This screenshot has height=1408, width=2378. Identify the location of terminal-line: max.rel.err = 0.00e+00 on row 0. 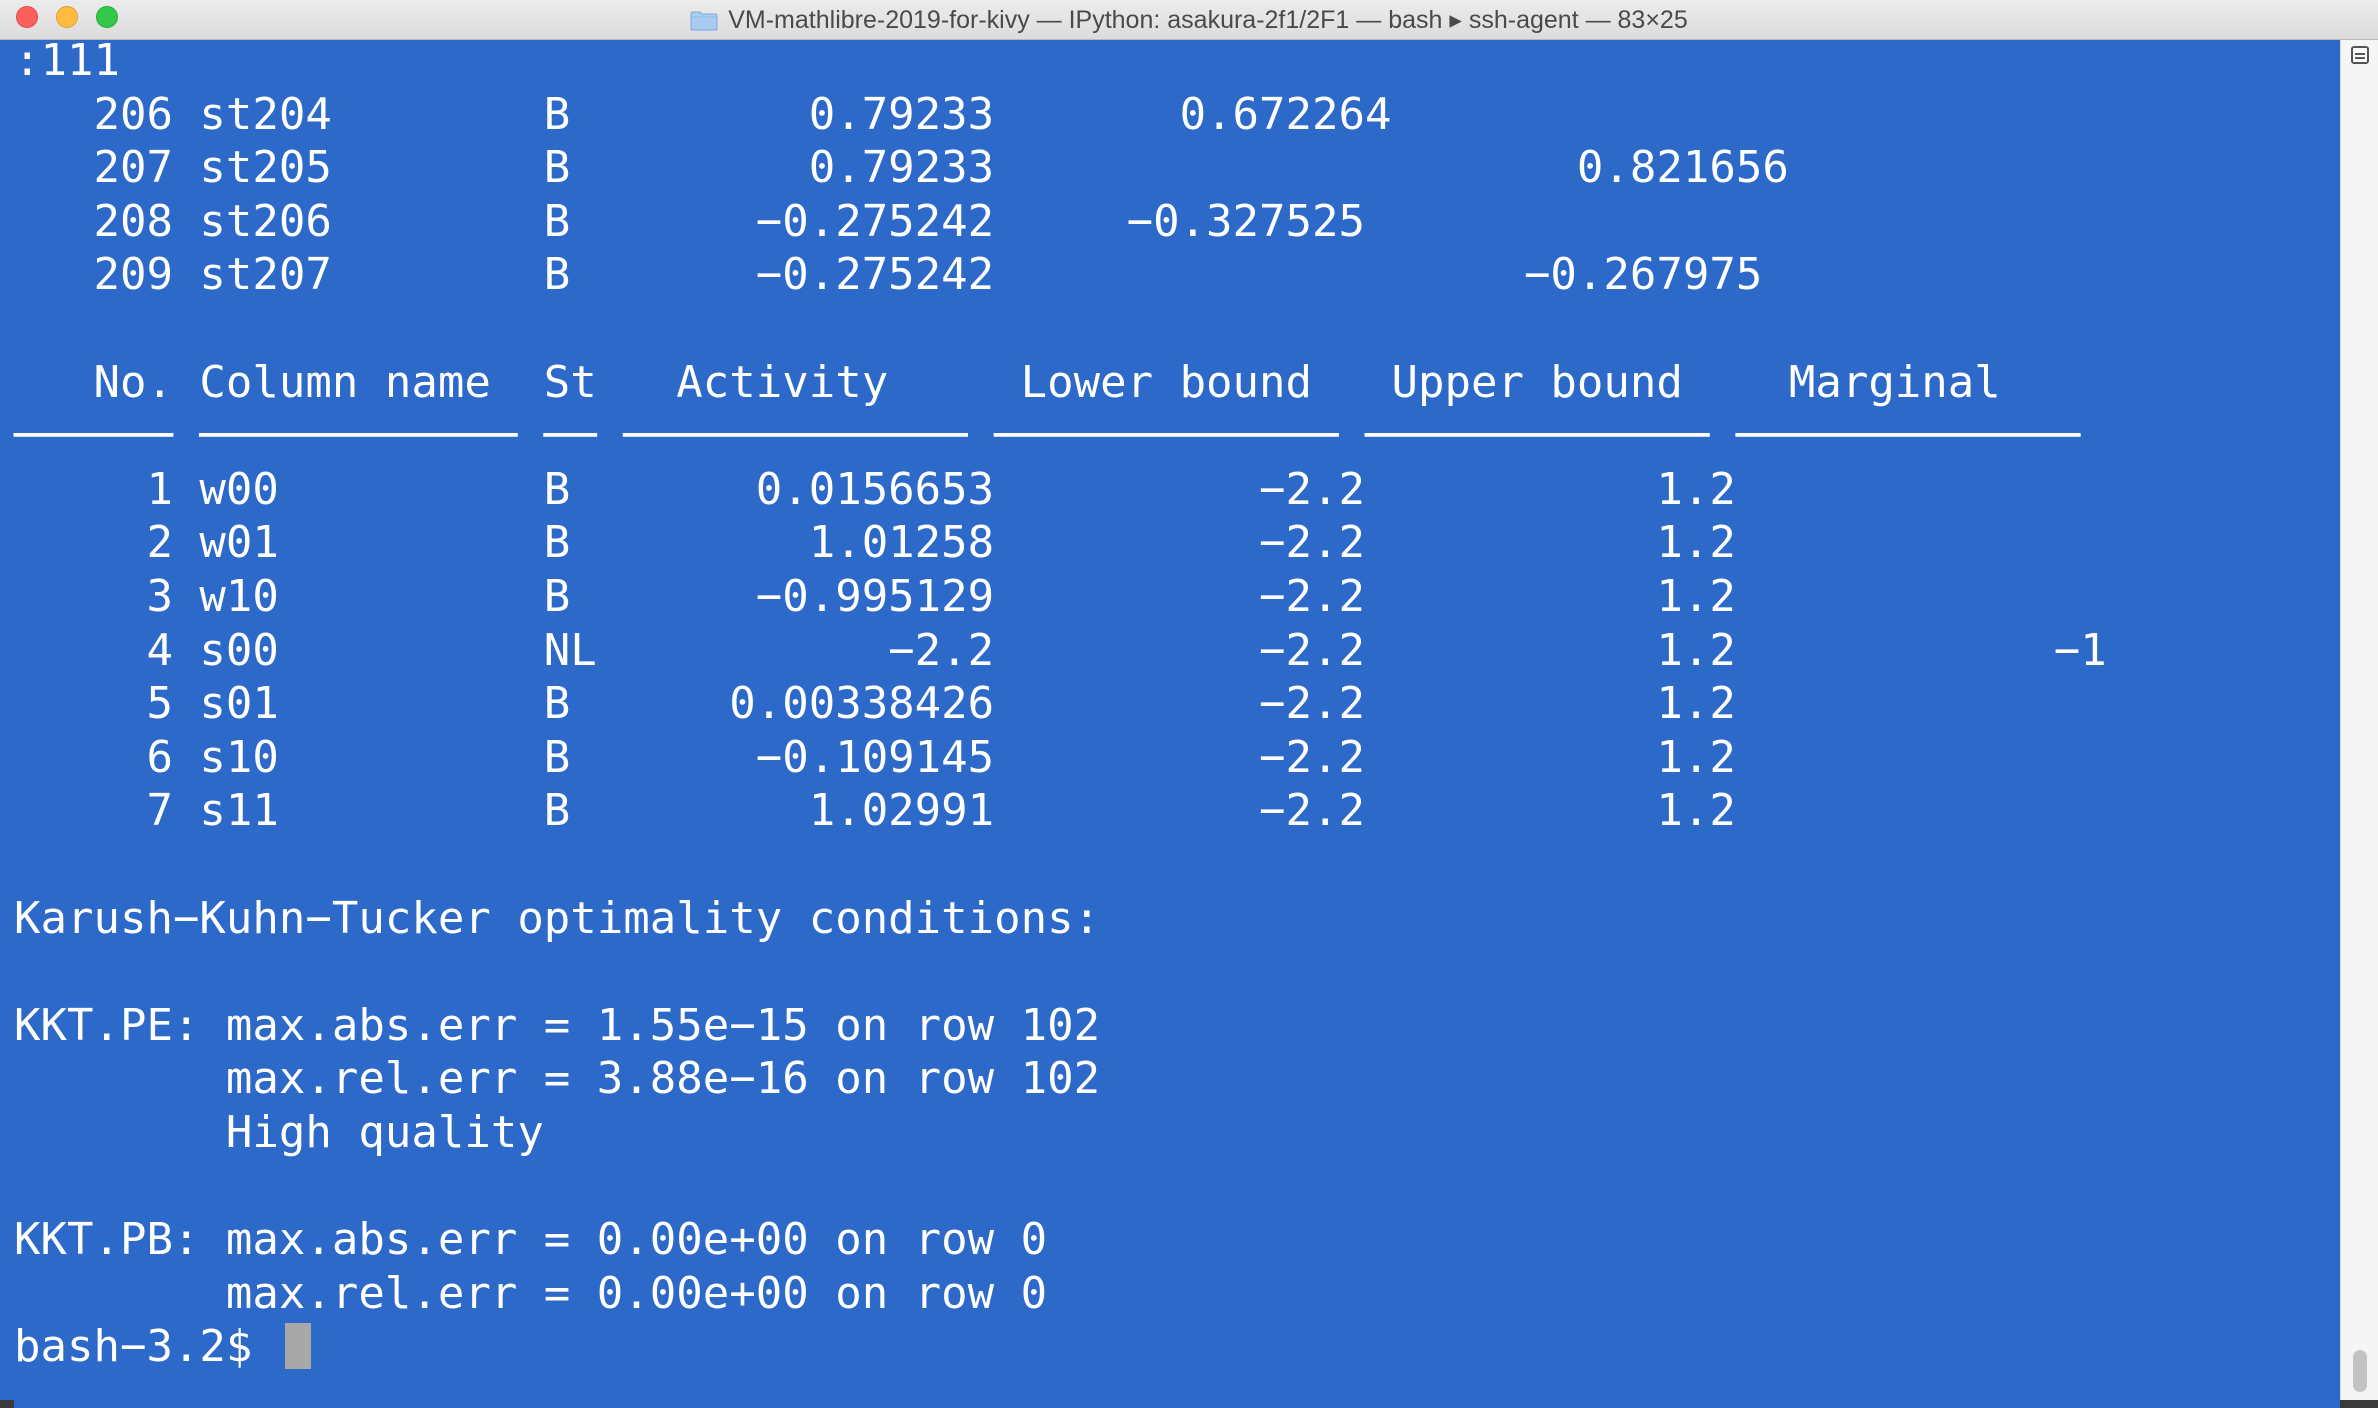
(531, 1293).